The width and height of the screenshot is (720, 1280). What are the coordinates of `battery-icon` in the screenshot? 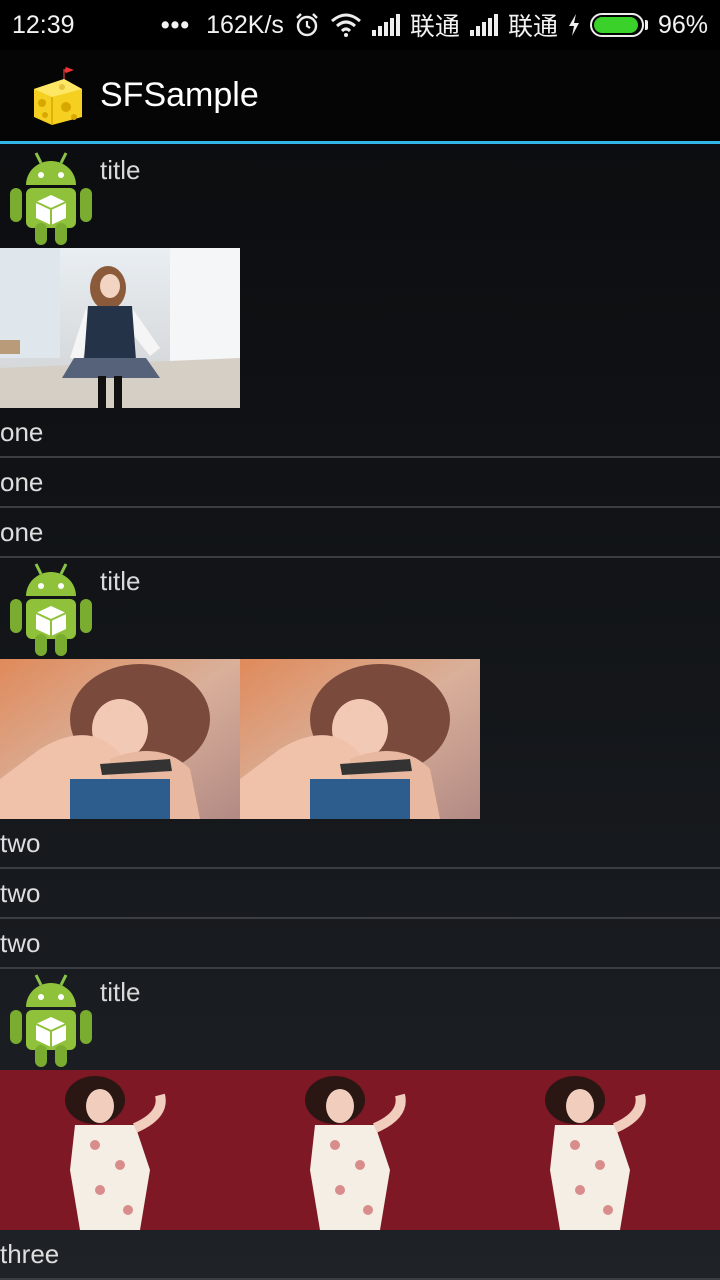 It's located at (618, 25).